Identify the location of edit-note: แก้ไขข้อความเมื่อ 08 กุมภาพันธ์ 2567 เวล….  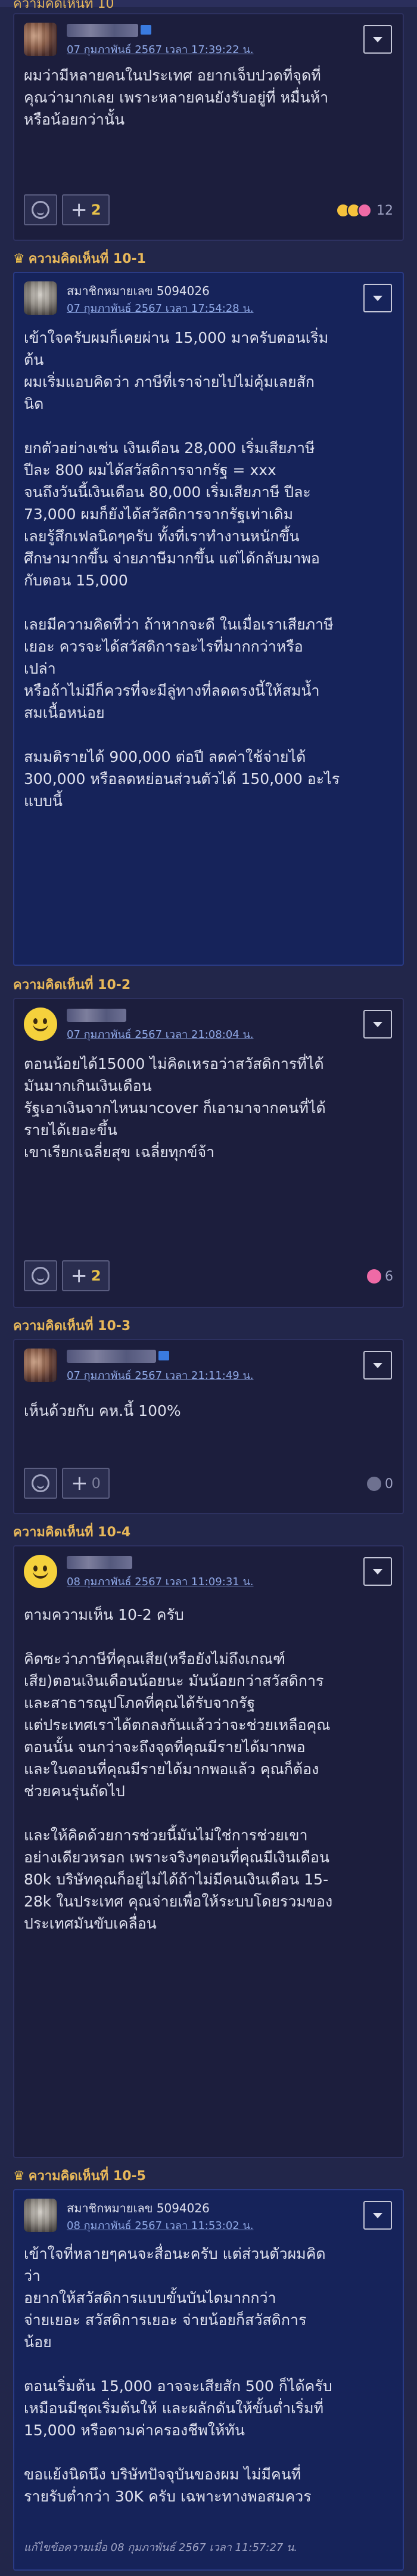
(161, 2547).